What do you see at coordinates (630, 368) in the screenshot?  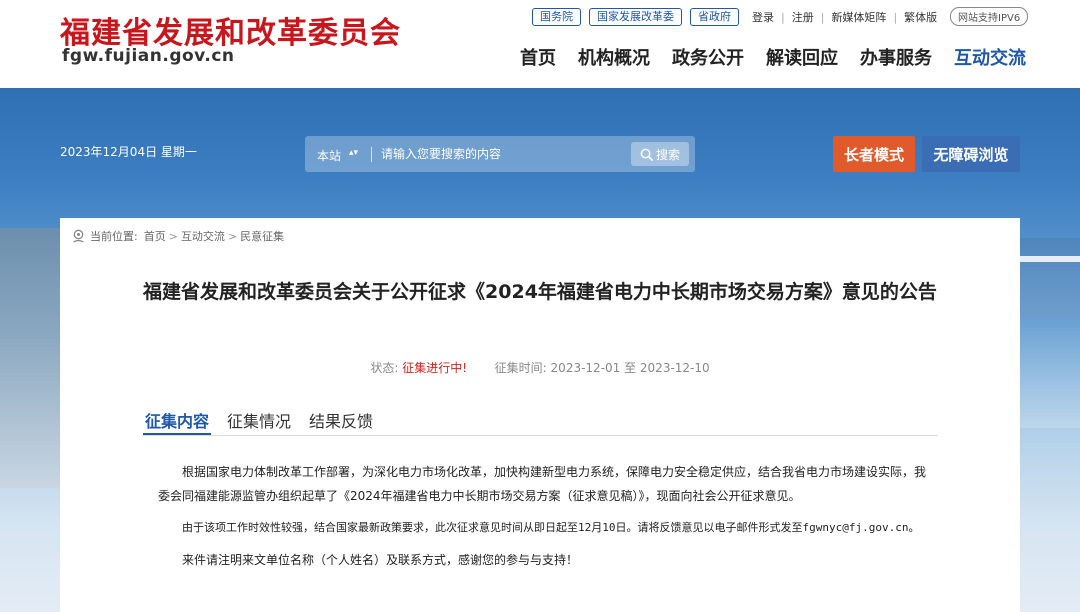 I see `time-range: 2023-12-01 至 2023-12-10` at bounding box center [630, 368].